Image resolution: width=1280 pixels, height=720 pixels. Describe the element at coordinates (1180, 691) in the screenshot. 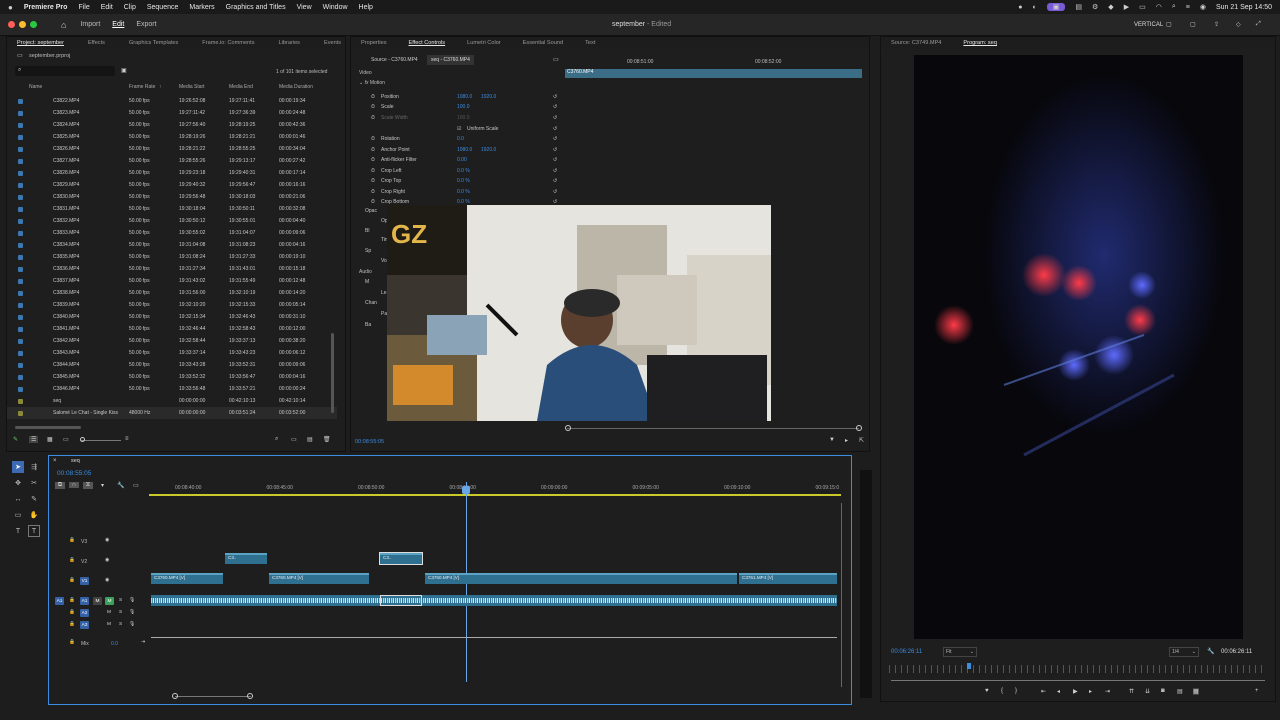

I see `compare-icon: ▤` at that location.